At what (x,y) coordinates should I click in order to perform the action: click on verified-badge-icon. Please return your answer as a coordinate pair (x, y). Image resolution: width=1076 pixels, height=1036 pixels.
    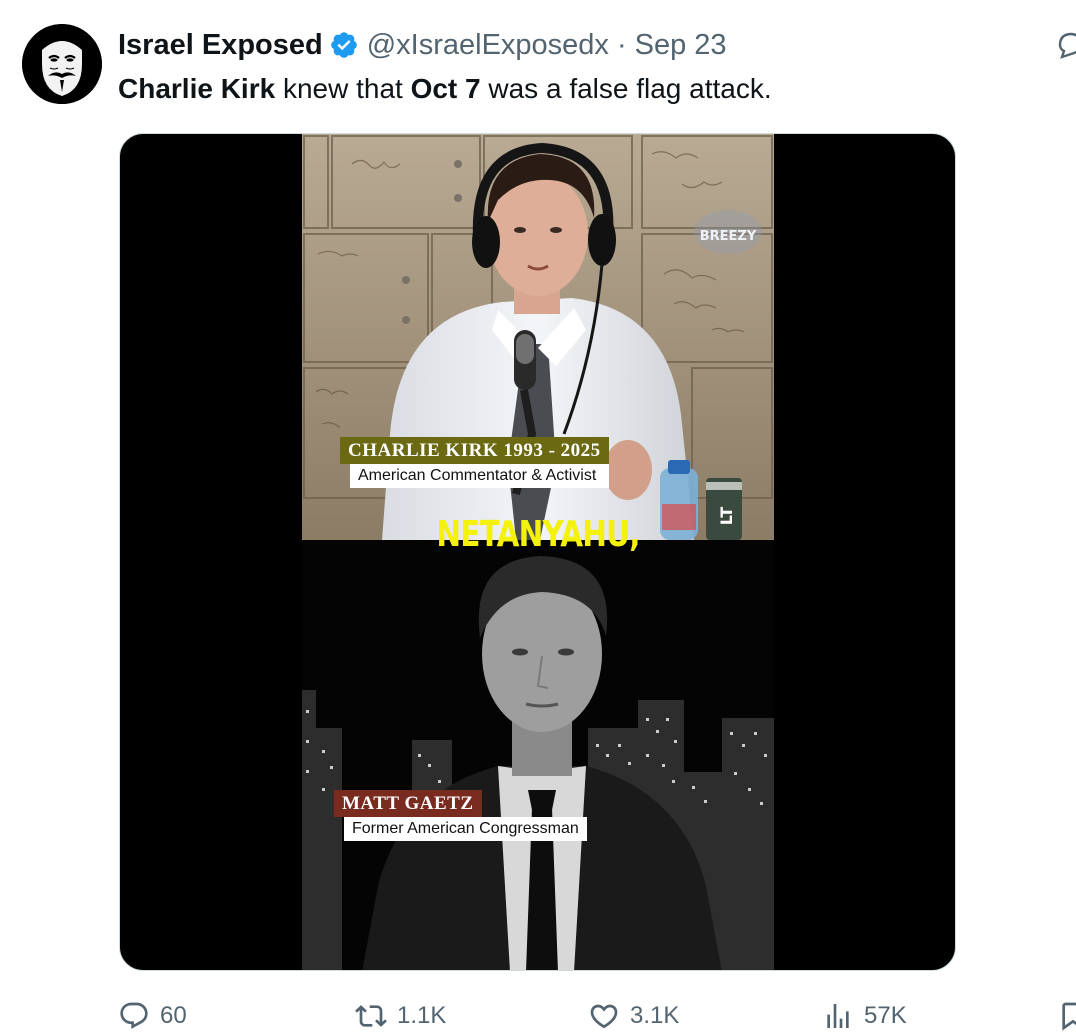
    Looking at the image, I should click on (344, 45).